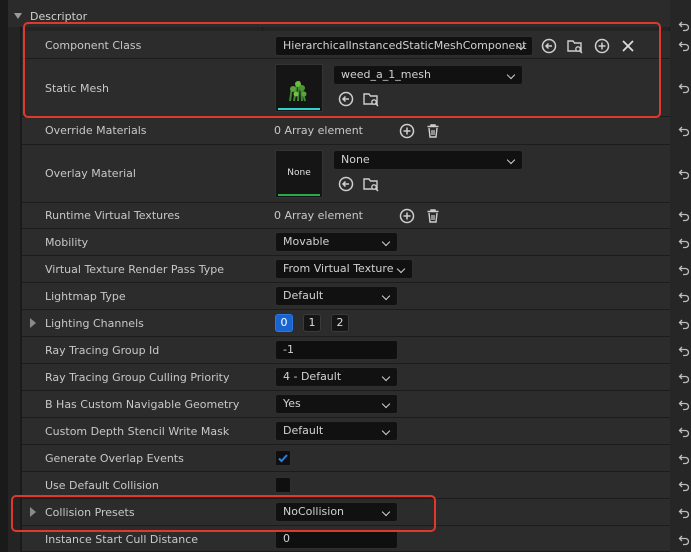  What do you see at coordinates (4, 276) in the screenshot?
I see `left-gutter` at bounding box center [4, 276].